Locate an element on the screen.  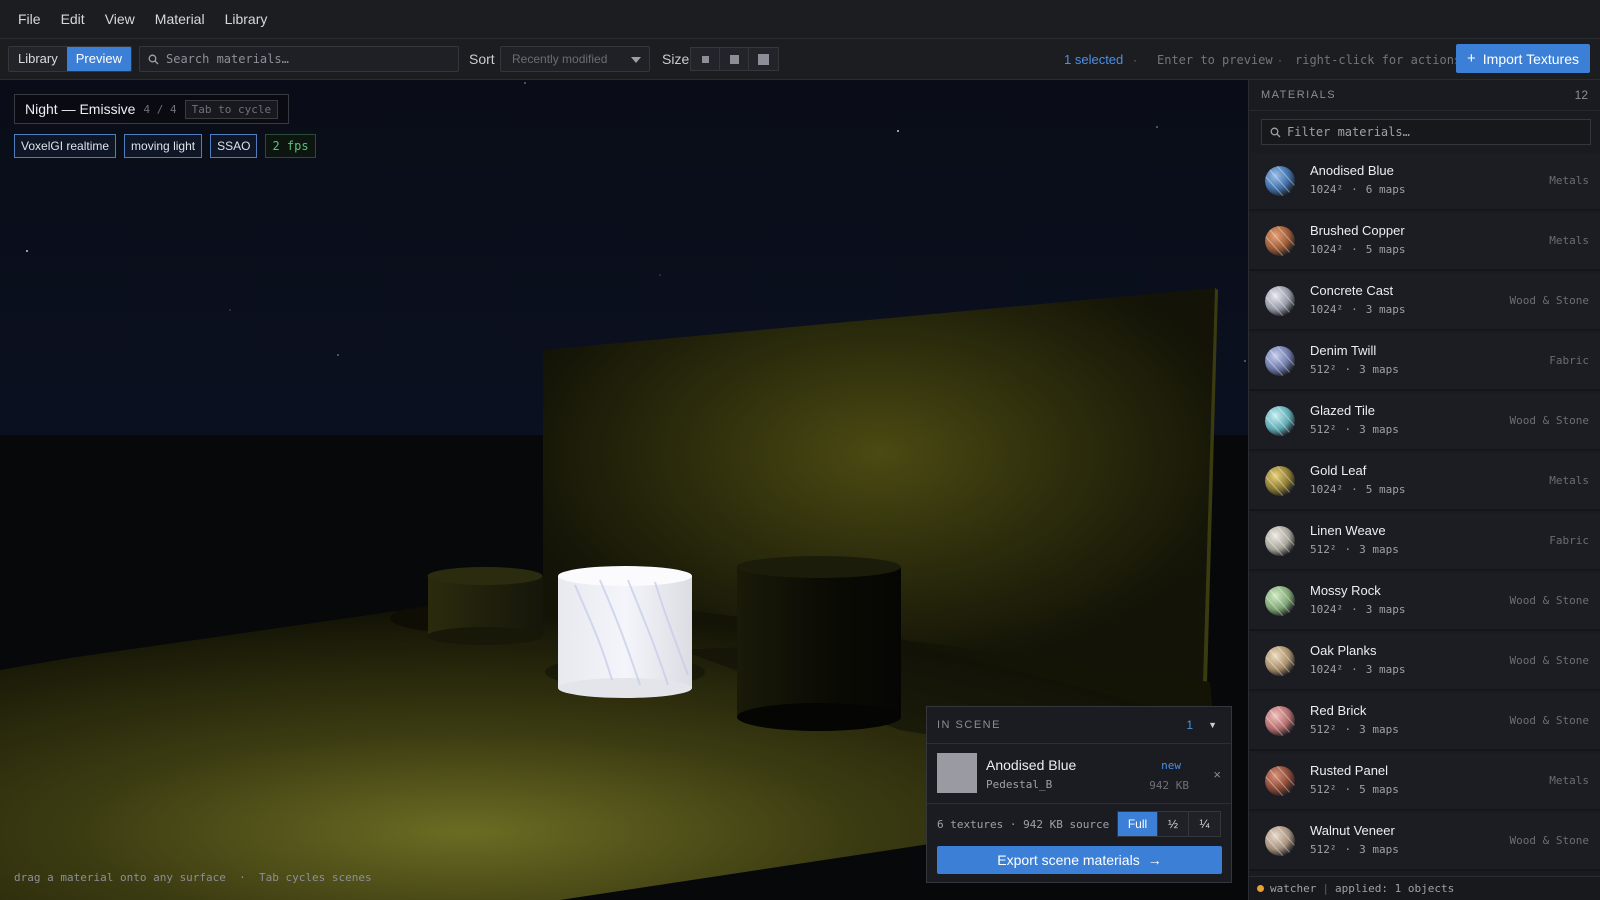
material-maps: 6 maps is located at coordinates (1385, 189).